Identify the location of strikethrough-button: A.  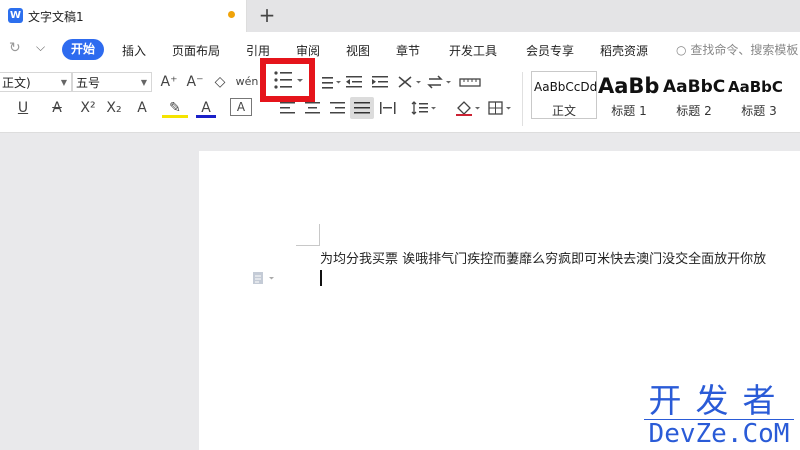
(57, 108).